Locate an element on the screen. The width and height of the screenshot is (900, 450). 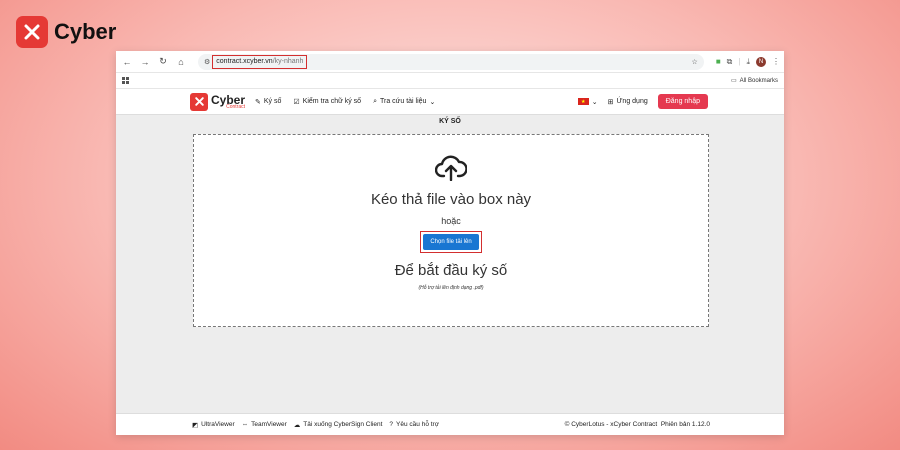
footer-support-label: Yêu cầu hỗ trợ is located at coordinates (417, 424).